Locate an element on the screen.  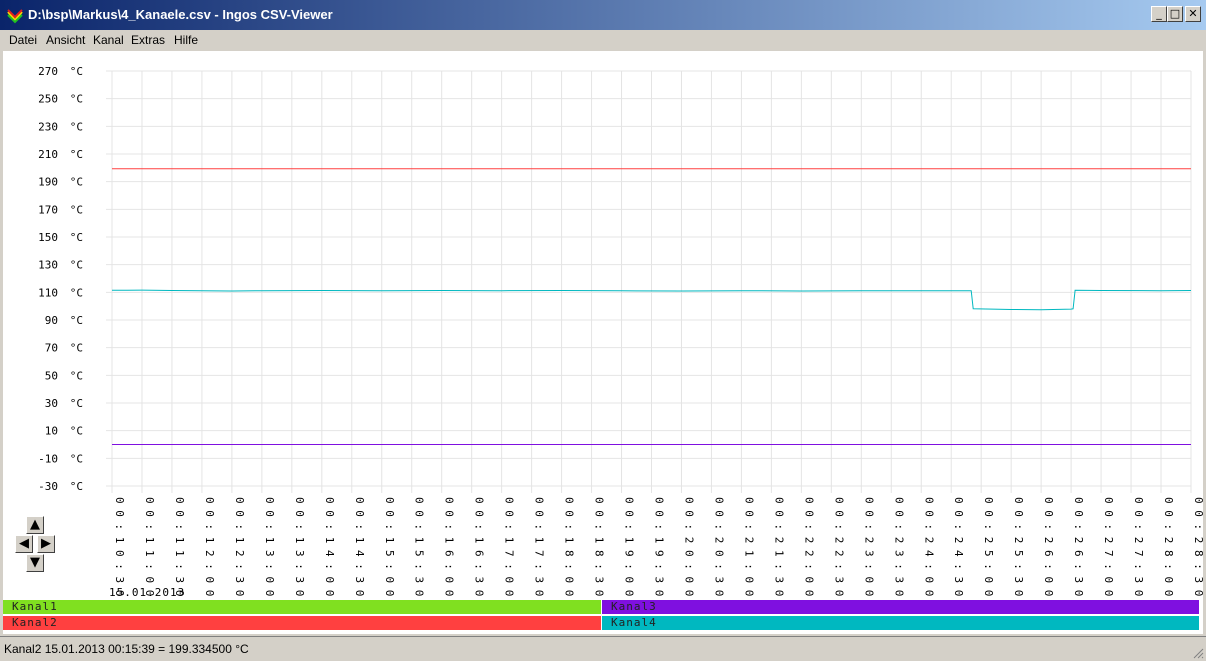
x-tick-label: 0 0 : 1 8 : 0 0 is located at coordinates (569, 546).